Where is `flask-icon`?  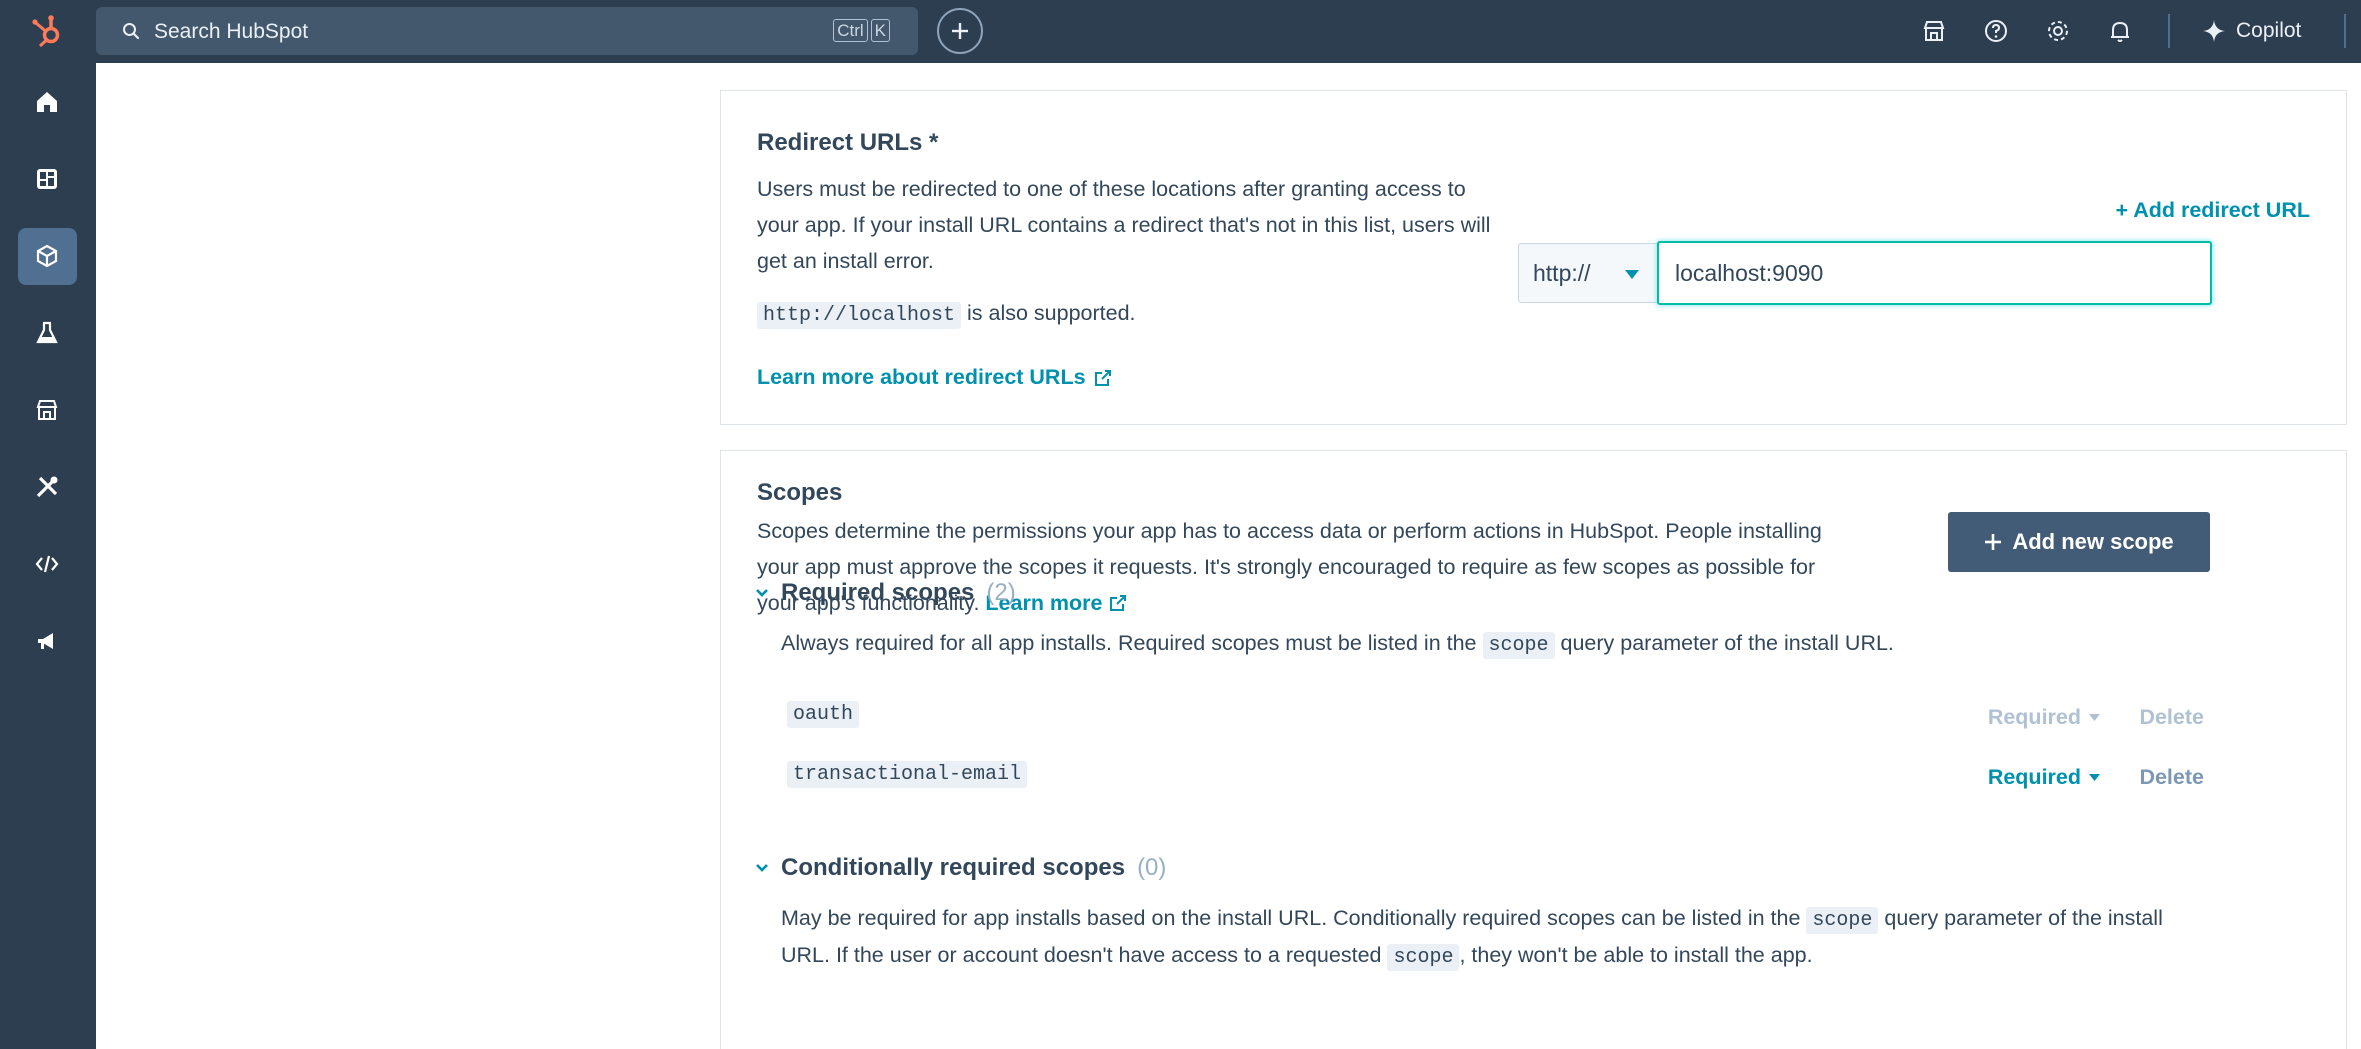 flask-icon is located at coordinates (47, 332).